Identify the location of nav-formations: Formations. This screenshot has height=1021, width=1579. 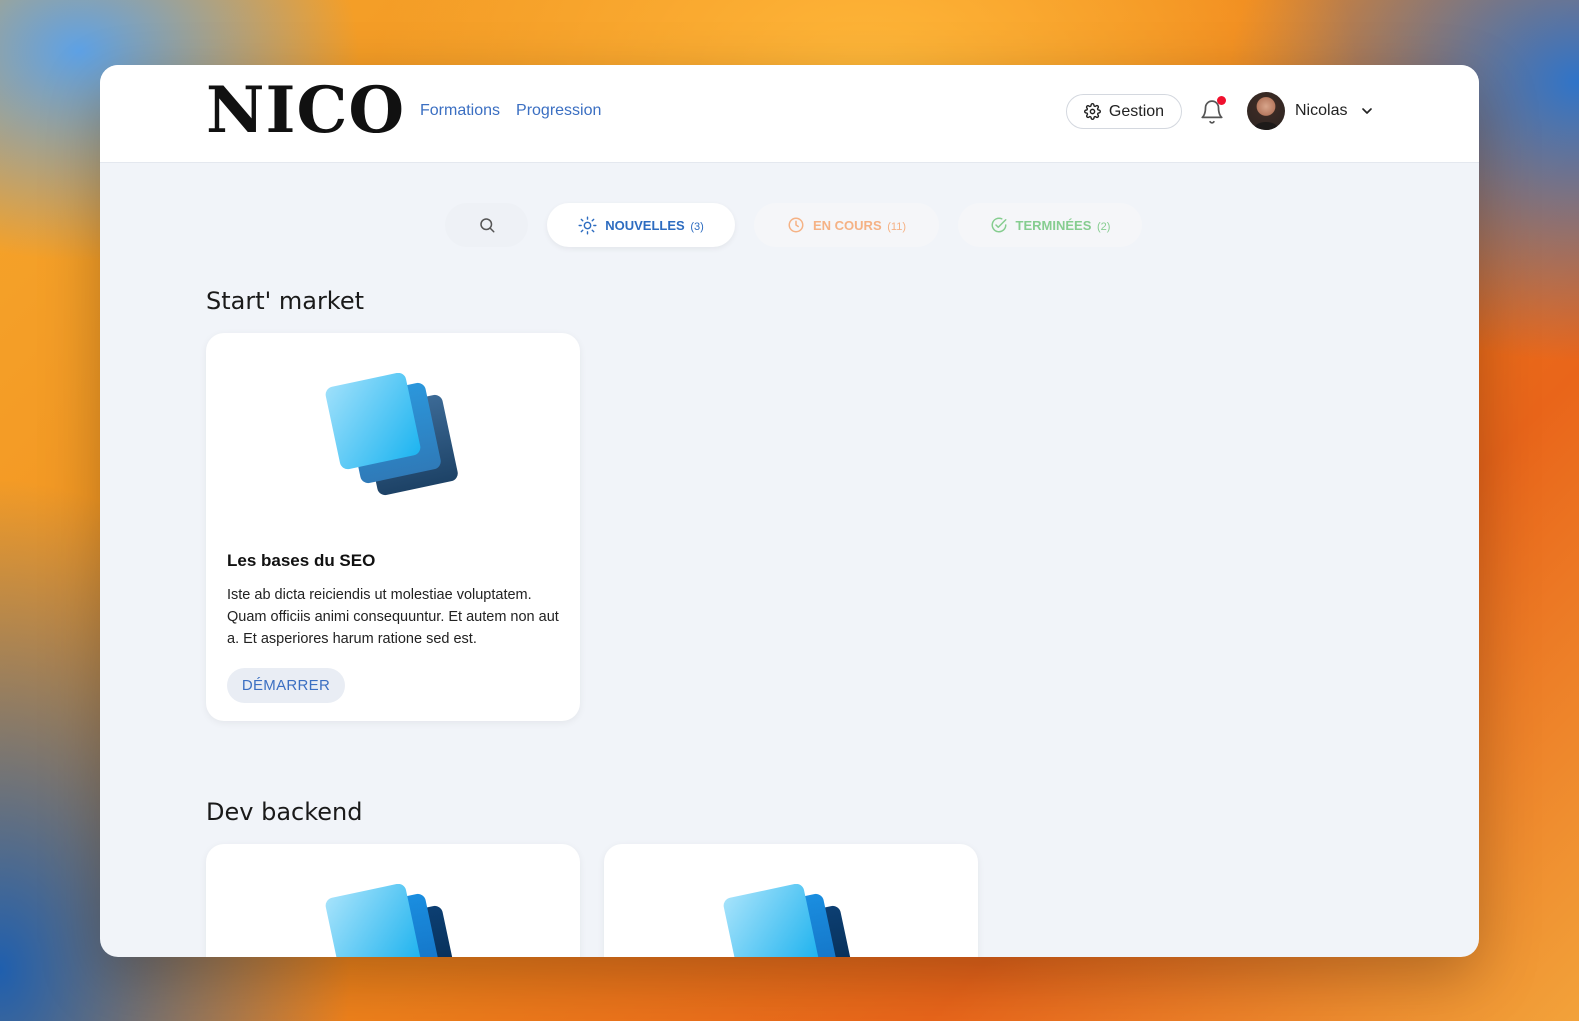
(460, 111).